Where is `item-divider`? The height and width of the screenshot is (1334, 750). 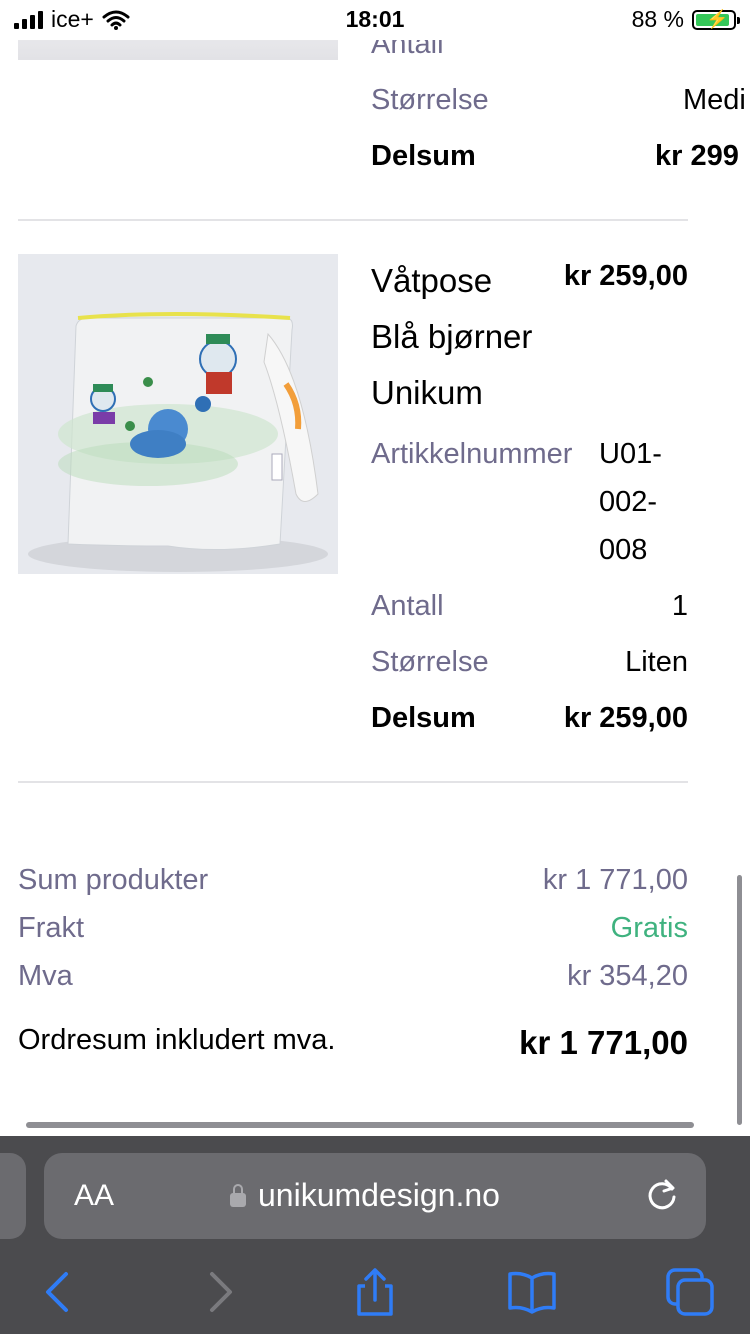
item-divider is located at coordinates (353, 220).